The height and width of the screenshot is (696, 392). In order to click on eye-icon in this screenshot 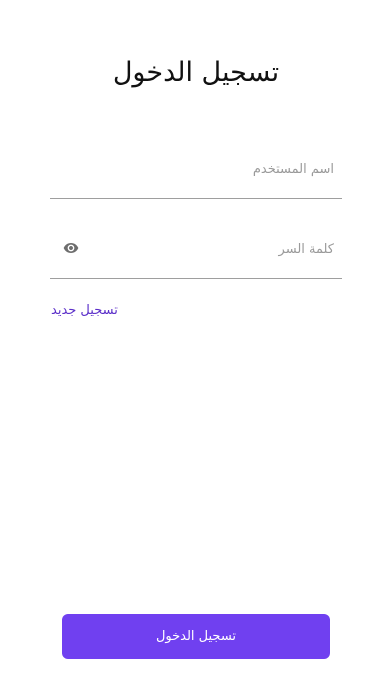, I will do `click(71, 248)`.